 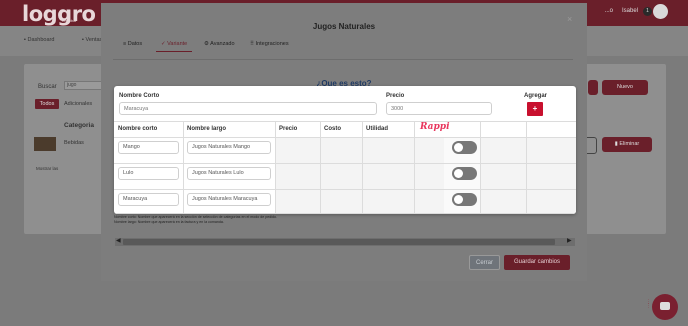 I want to click on column-header-short-name: Nombre corto, so click(x=138, y=129).